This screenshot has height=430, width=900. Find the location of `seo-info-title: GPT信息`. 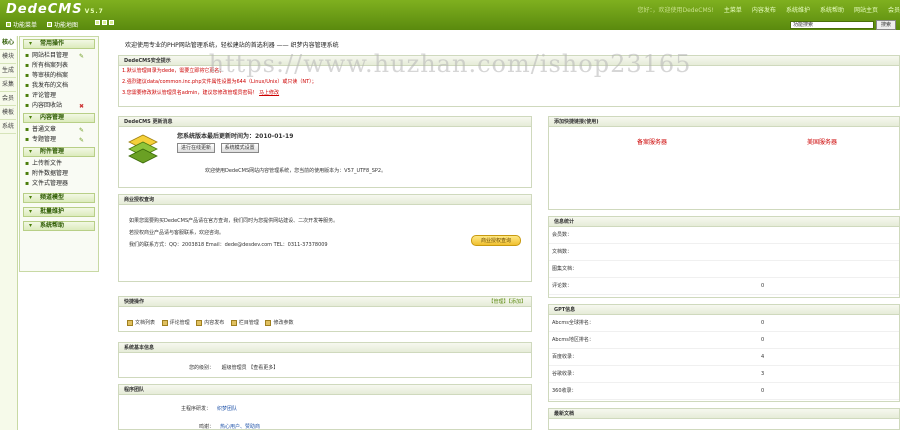

seo-info-title: GPT信息 is located at coordinates (724, 310).